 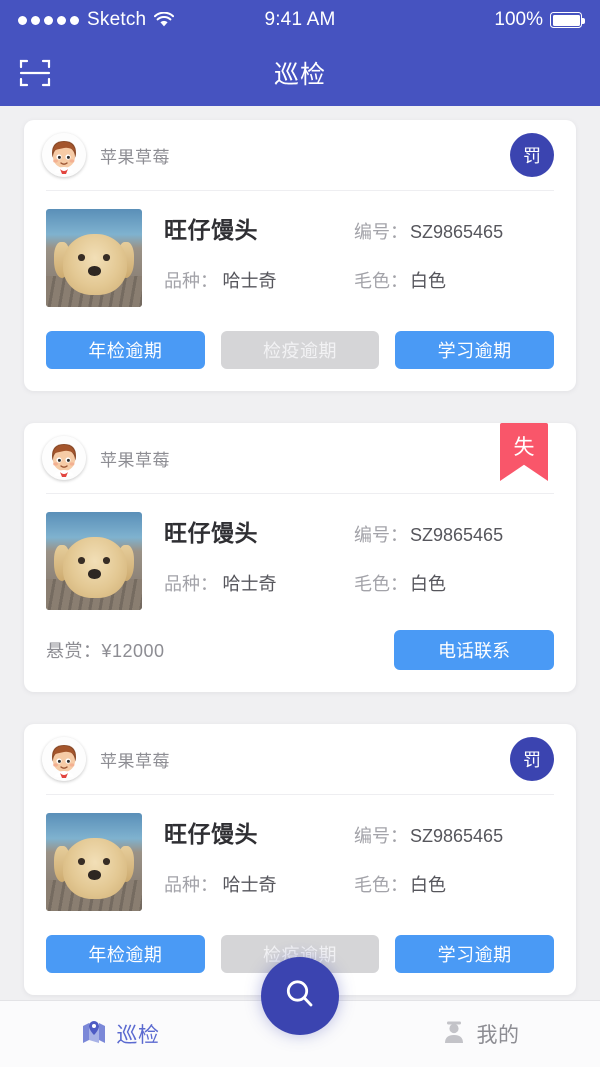 I want to click on reward-row: 悬赏：¥12000 电话联系, so click(x=300, y=651).